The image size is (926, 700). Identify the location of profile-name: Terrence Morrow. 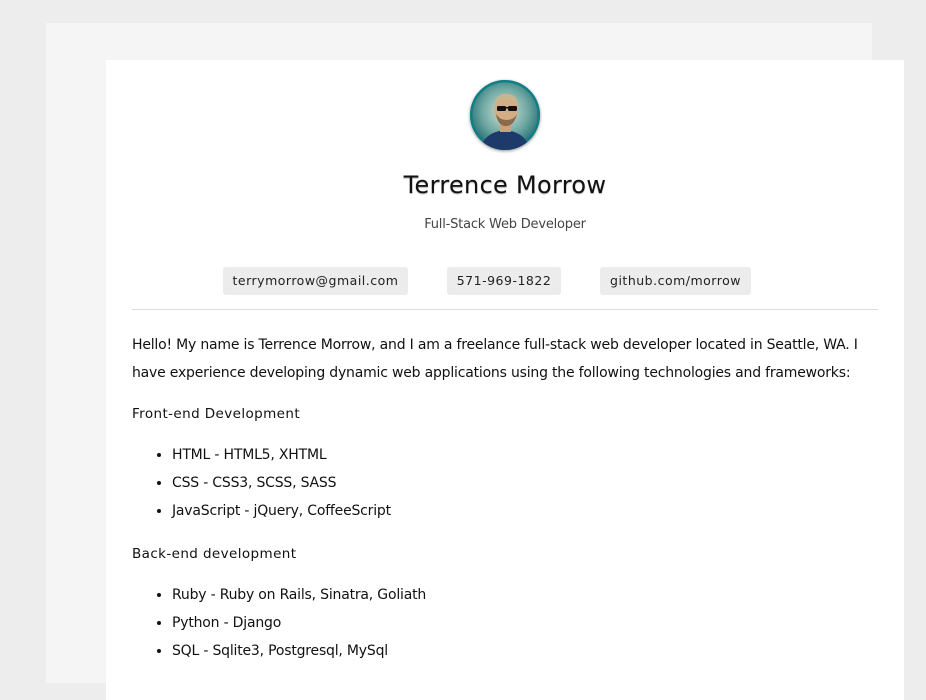
(505, 185).